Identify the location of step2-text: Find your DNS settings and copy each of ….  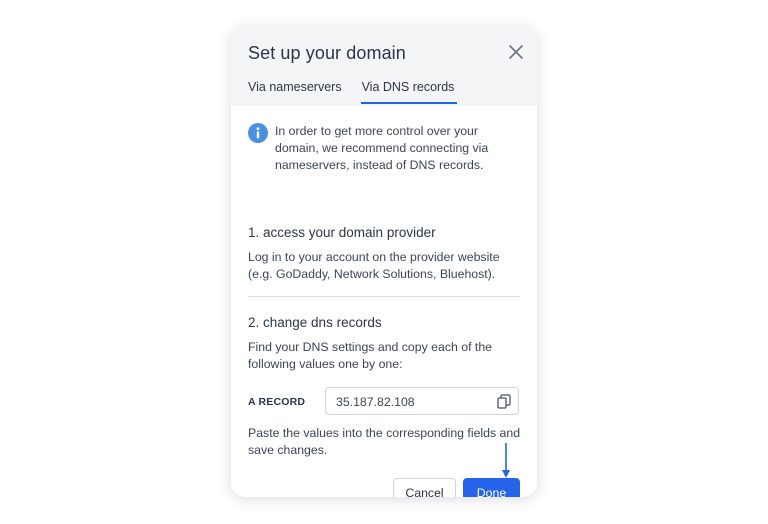
(370, 355).